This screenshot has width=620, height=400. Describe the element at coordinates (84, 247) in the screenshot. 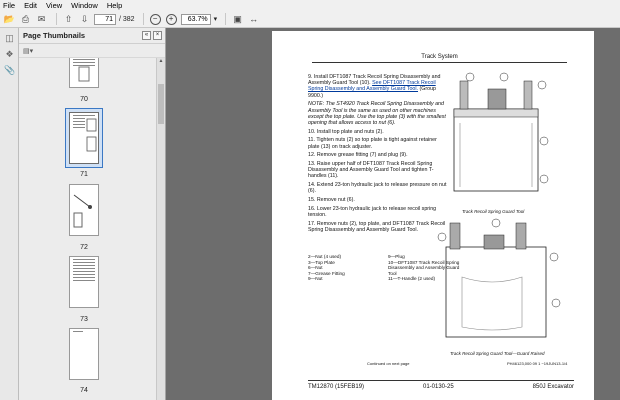

I see `thumbnail-label: 72` at that location.